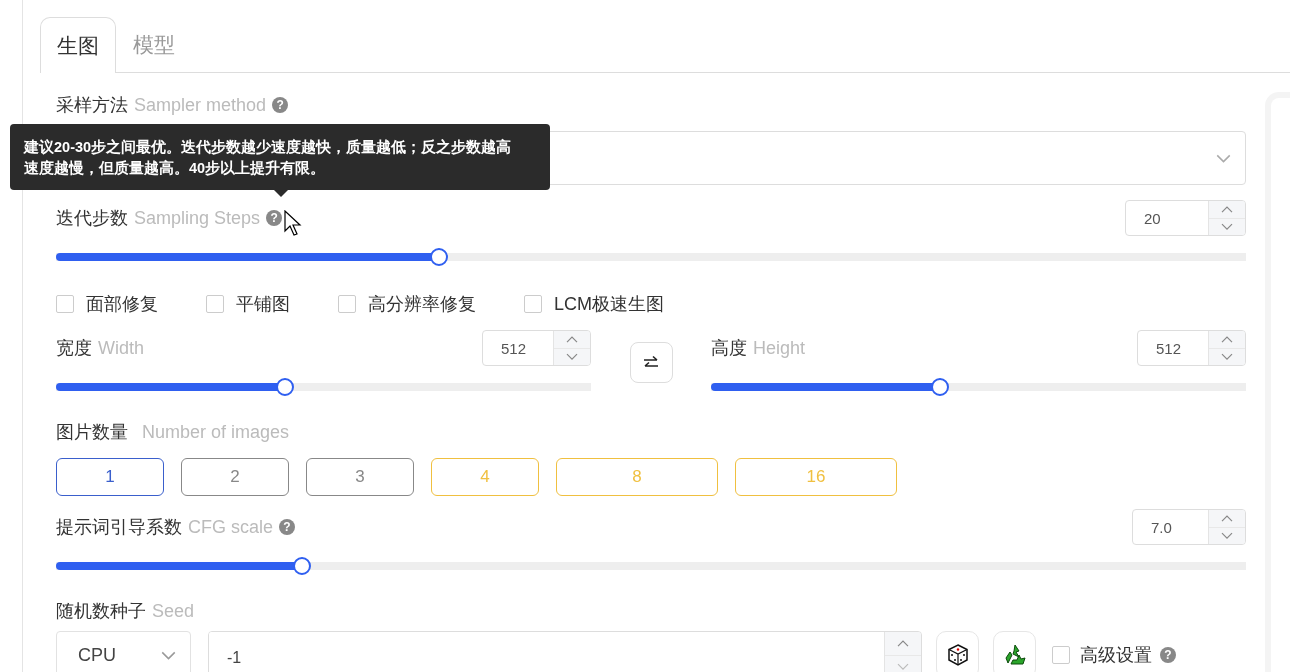 The width and height of the screenshot is (1290, 672). I want to click on advanced-settings-checkbox: 高级设置, so click(1102, 655).